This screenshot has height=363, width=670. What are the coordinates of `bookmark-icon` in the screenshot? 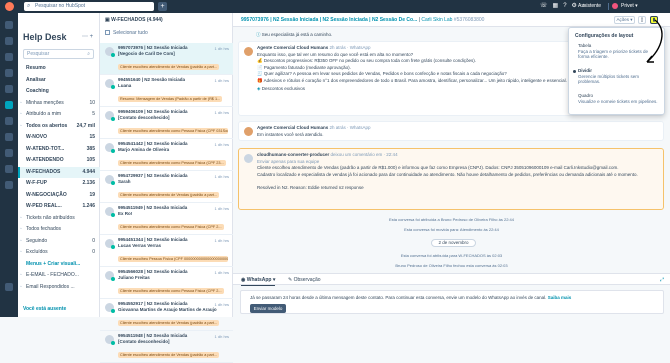 It's located at (9, 25).